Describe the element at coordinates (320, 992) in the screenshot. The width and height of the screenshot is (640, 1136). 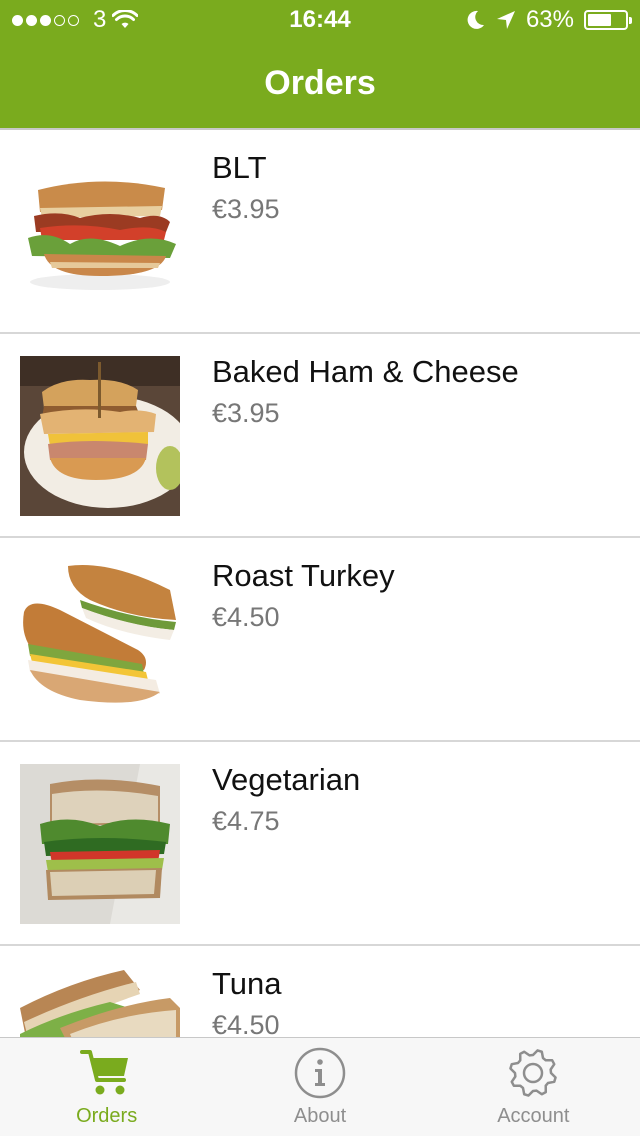
I see `list-item: Tuna €4.50` at that location.